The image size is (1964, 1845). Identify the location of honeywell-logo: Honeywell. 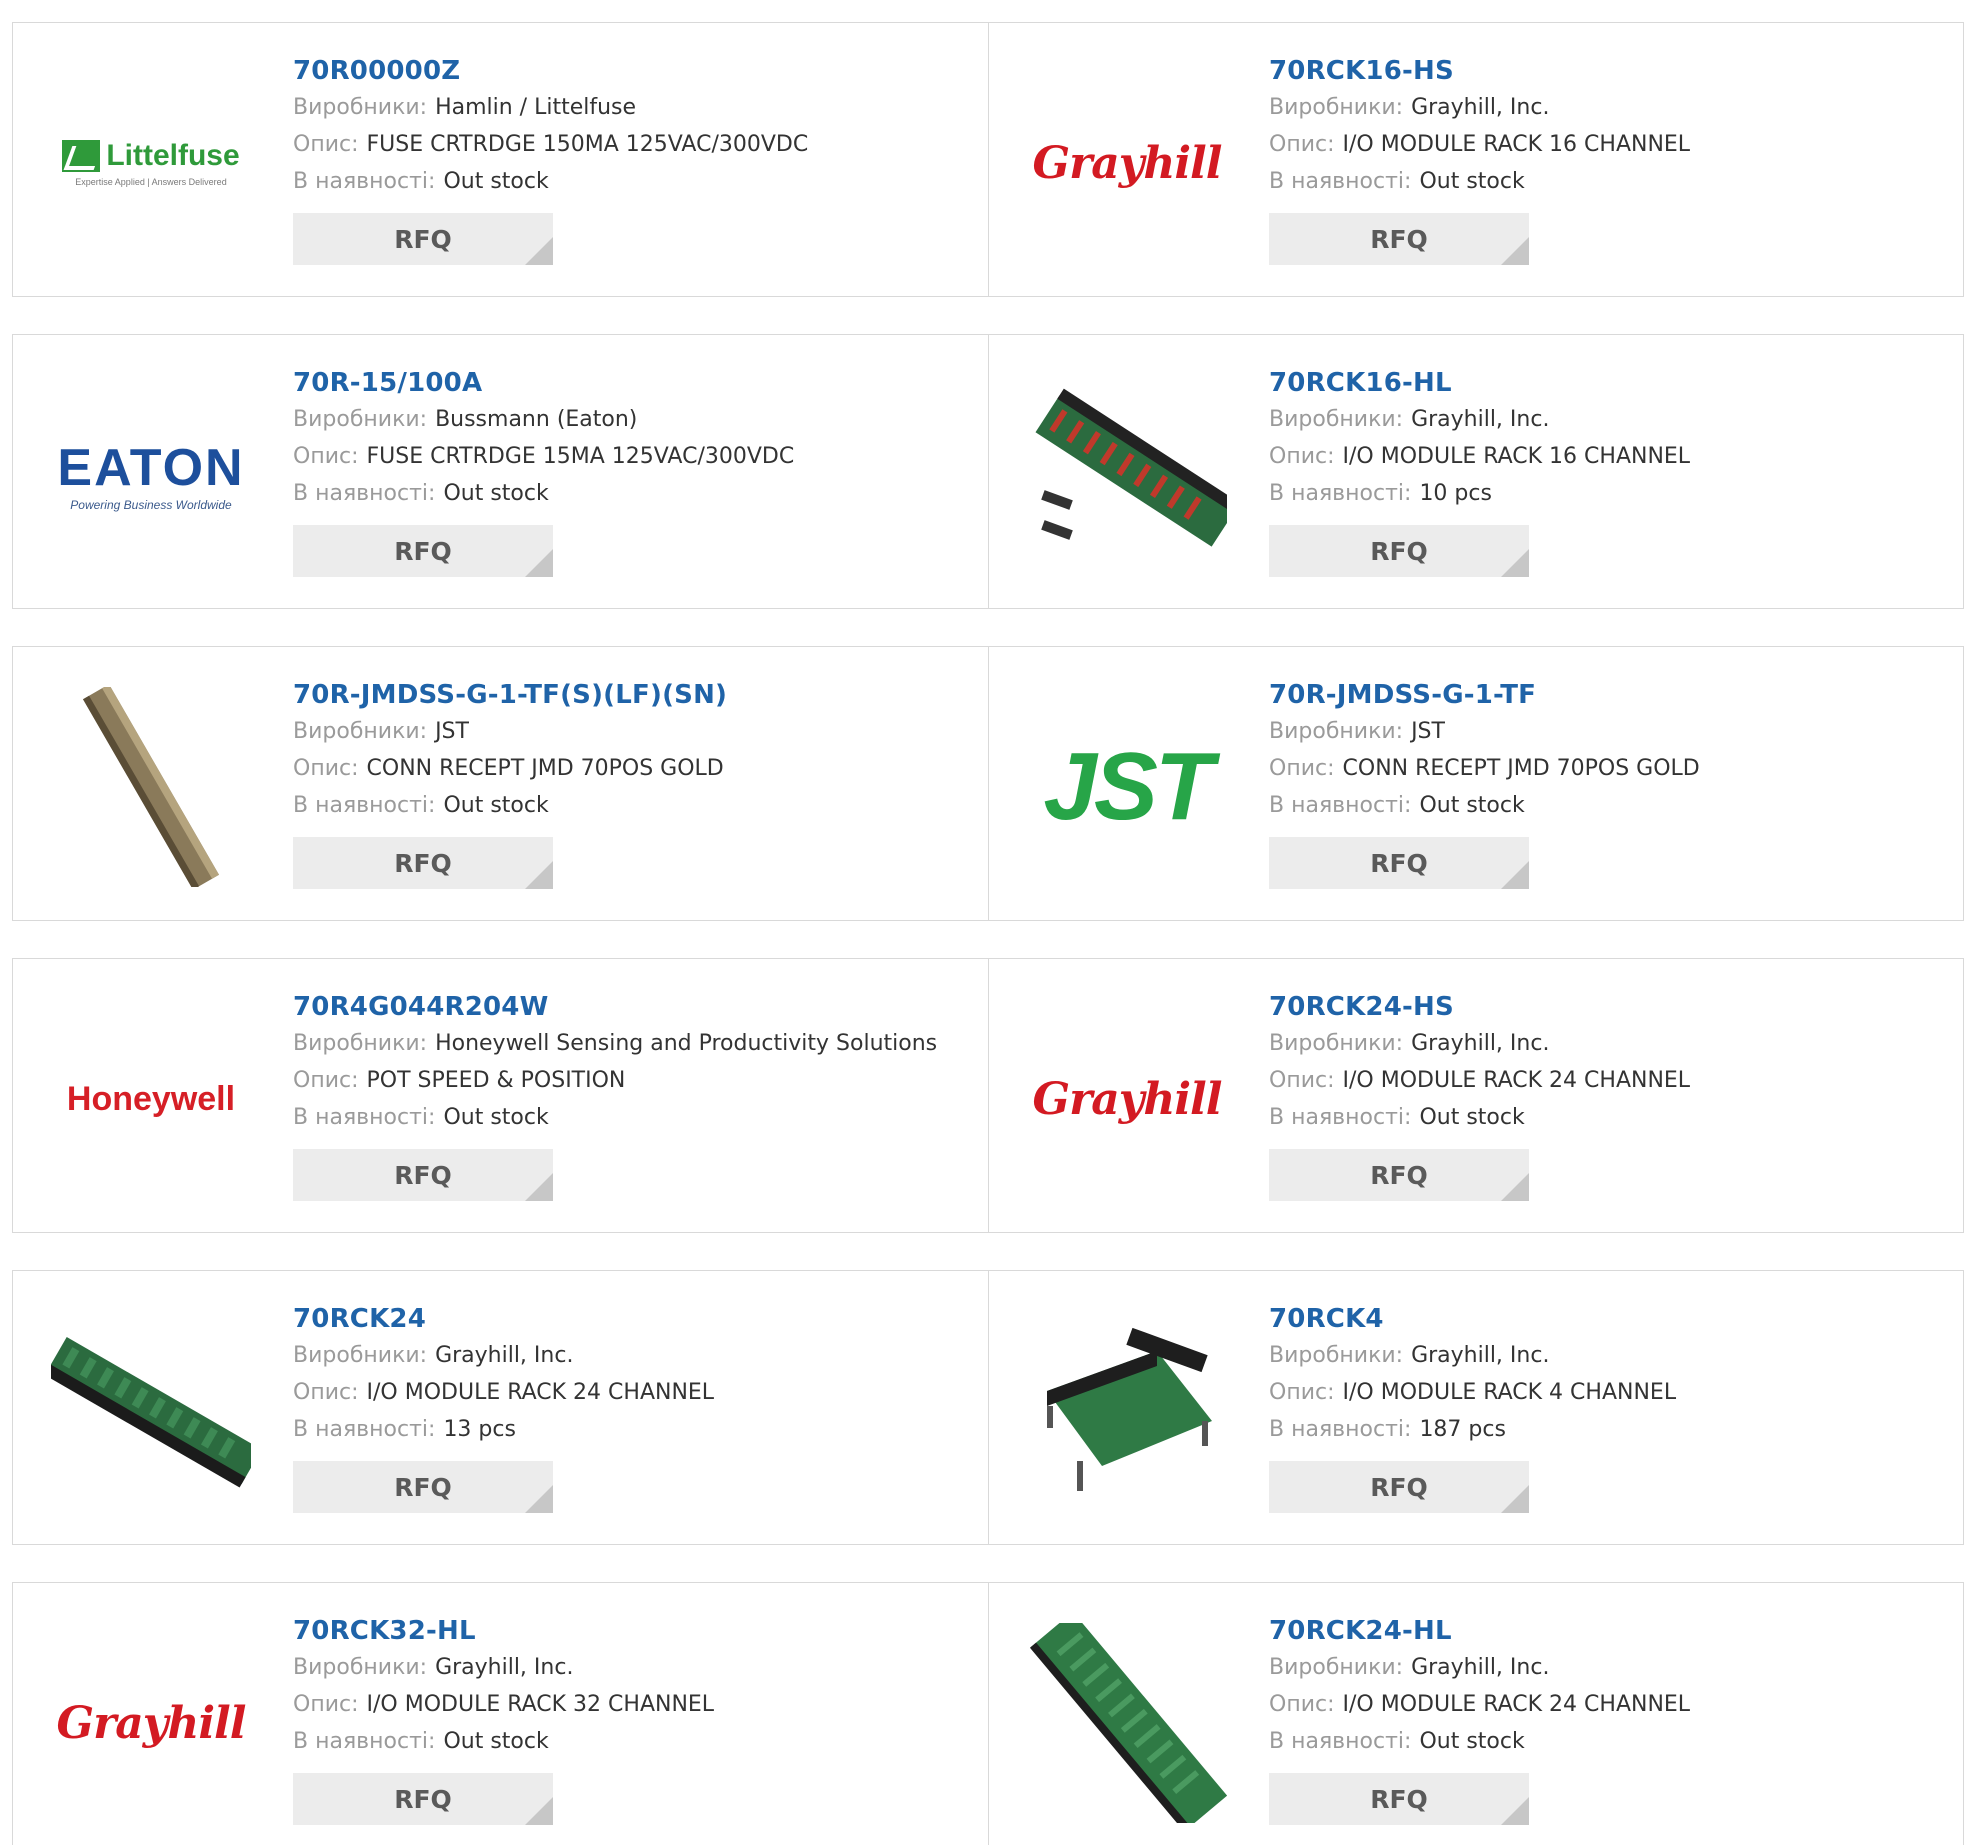
(151, 1099).